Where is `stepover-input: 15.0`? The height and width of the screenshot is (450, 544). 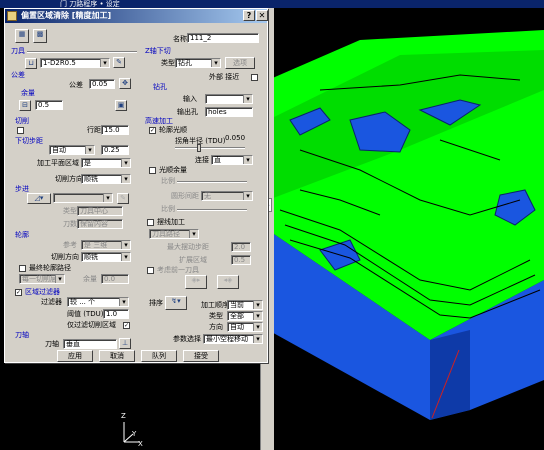 stepover-input: 15.0 is located at coordinates (115, 130).